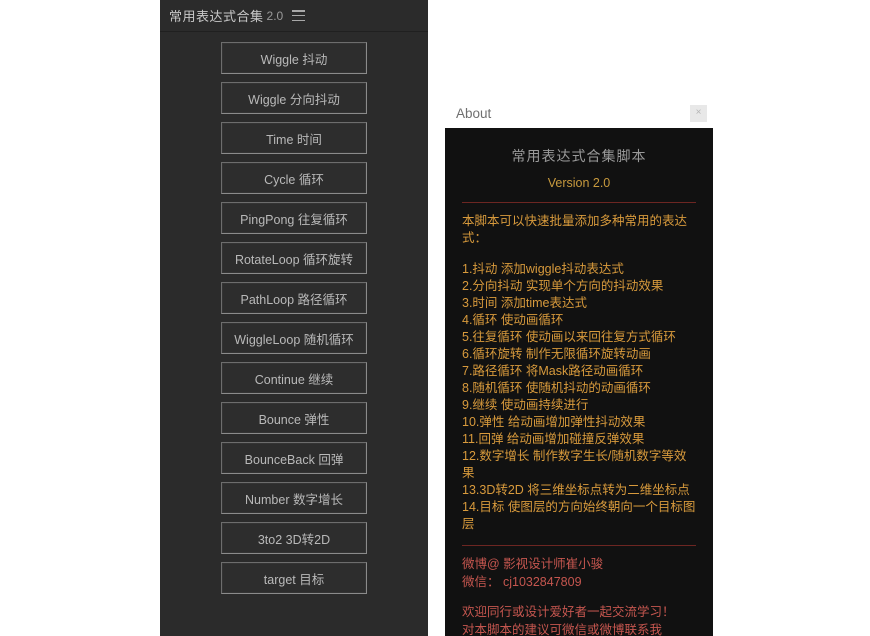 The height and width of the screenshot is (636, 870). What do you see at coordinates (579, 202) in the screenshot?
I see `divider-top` at bounding box center [579, 202].